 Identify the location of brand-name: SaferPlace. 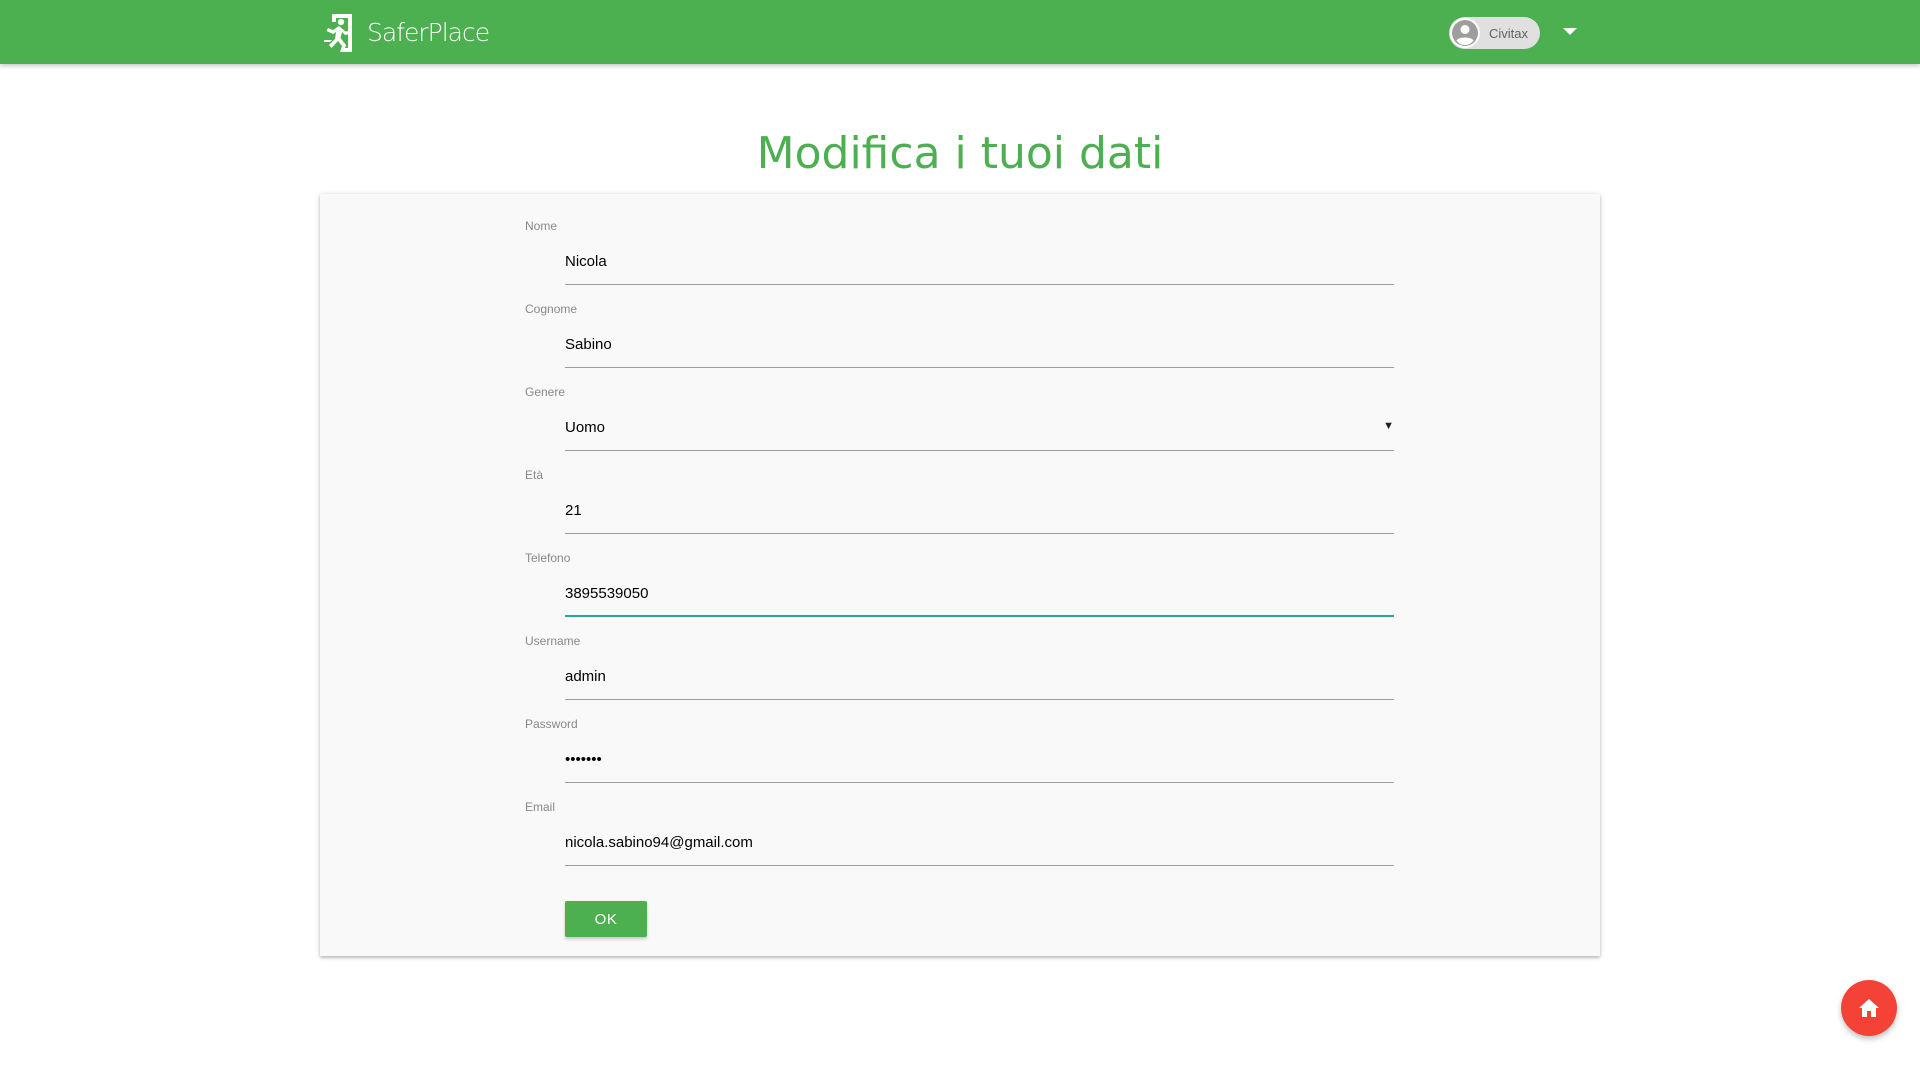
(428, 32).